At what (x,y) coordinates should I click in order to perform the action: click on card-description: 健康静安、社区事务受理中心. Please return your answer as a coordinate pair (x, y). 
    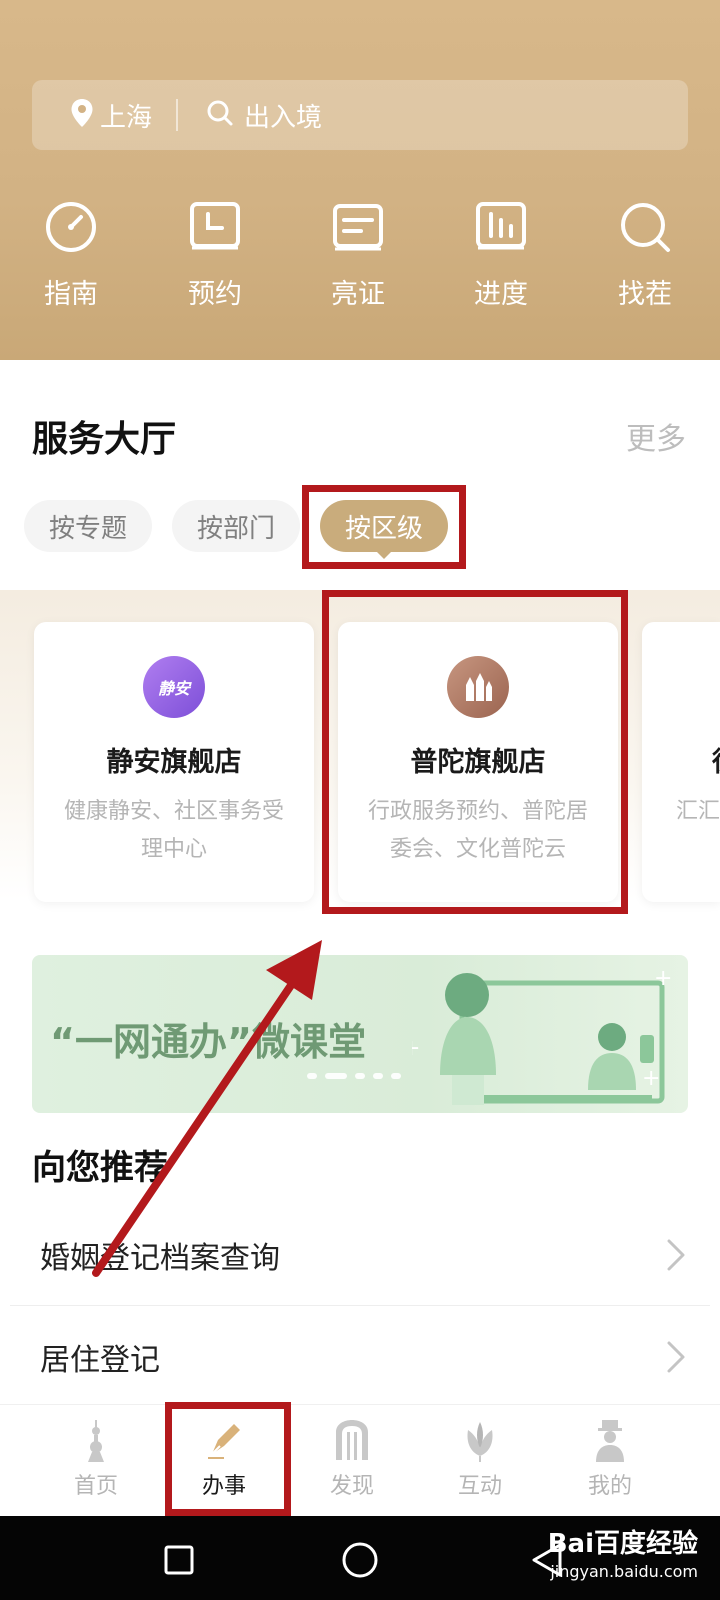
    Looking at the image, I should click on (173, 830).